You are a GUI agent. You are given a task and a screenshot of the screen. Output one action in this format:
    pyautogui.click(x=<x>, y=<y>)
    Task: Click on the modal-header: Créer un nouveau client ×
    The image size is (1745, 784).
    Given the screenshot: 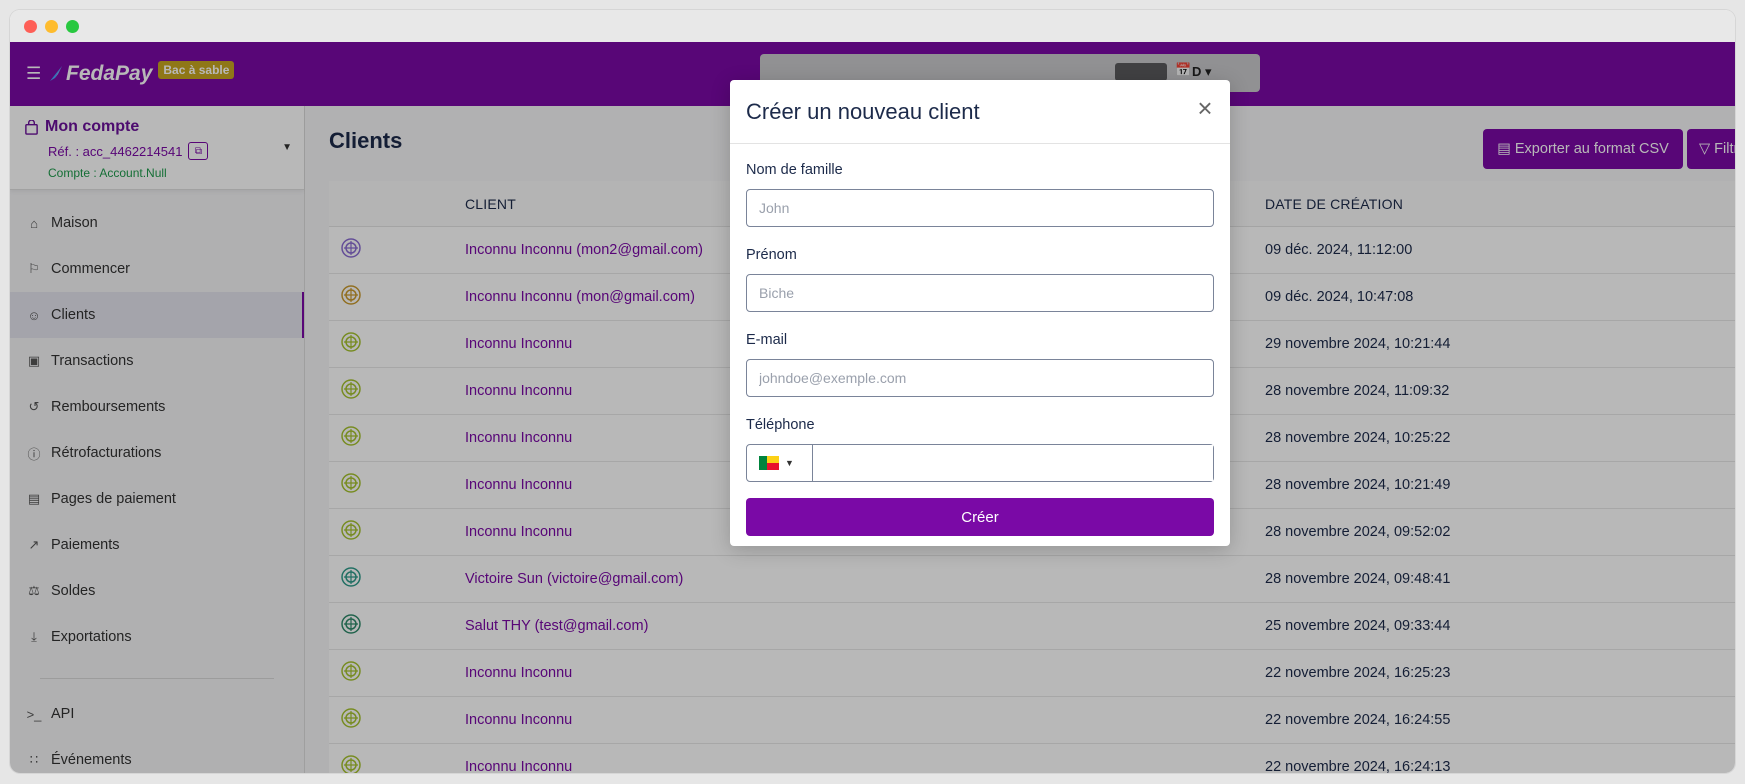 What is the action you would take?
    pyautogui.click(x=980, y=112)
    